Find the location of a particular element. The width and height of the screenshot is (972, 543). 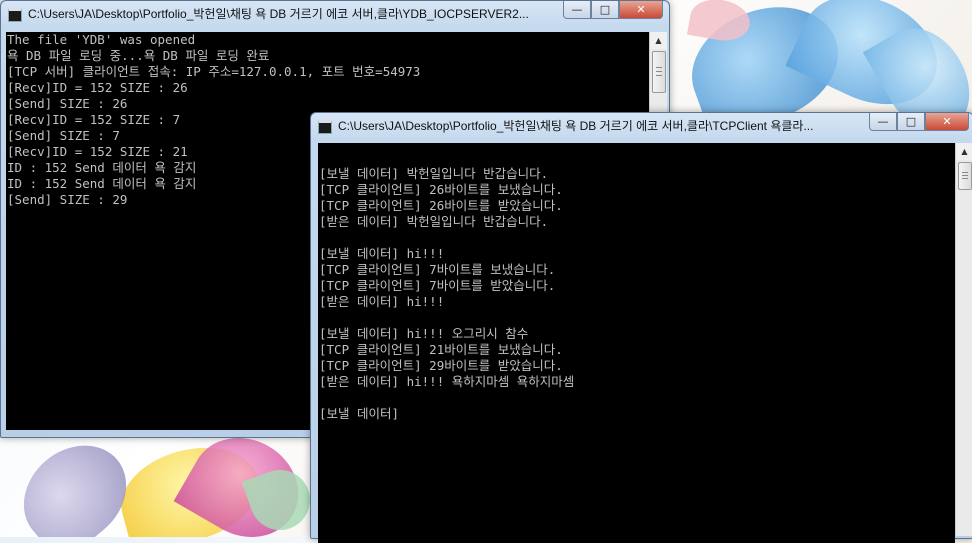

console-line: [Send] SIZE : 26 is located at coordinates (67, 103).